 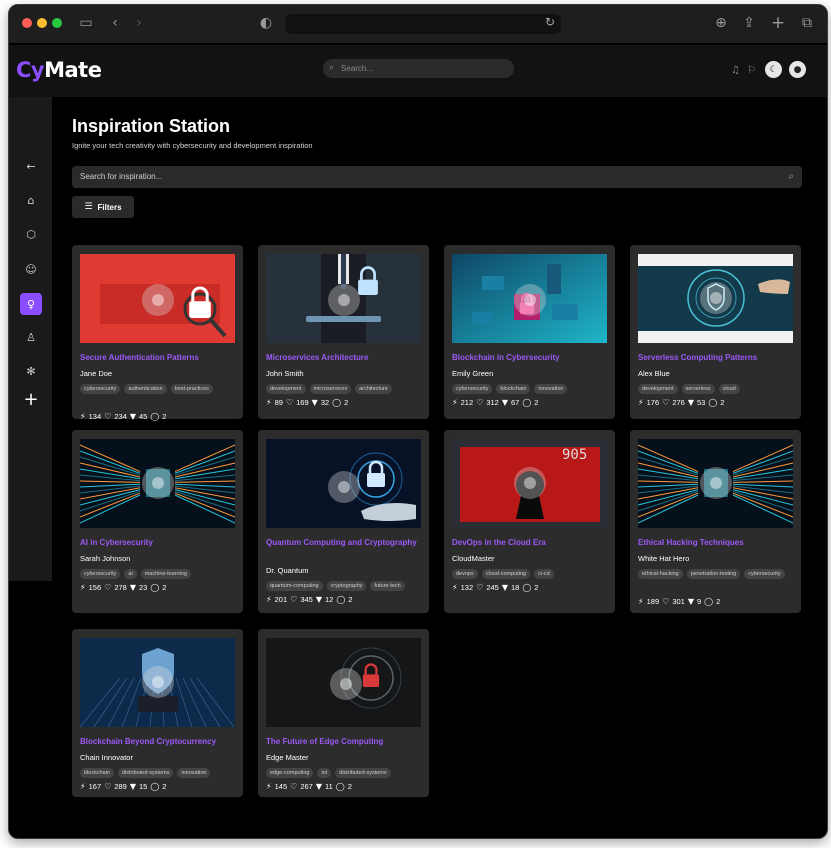 I want to click on tag-chip: ethical-hacking, so click(x=660, y=574).